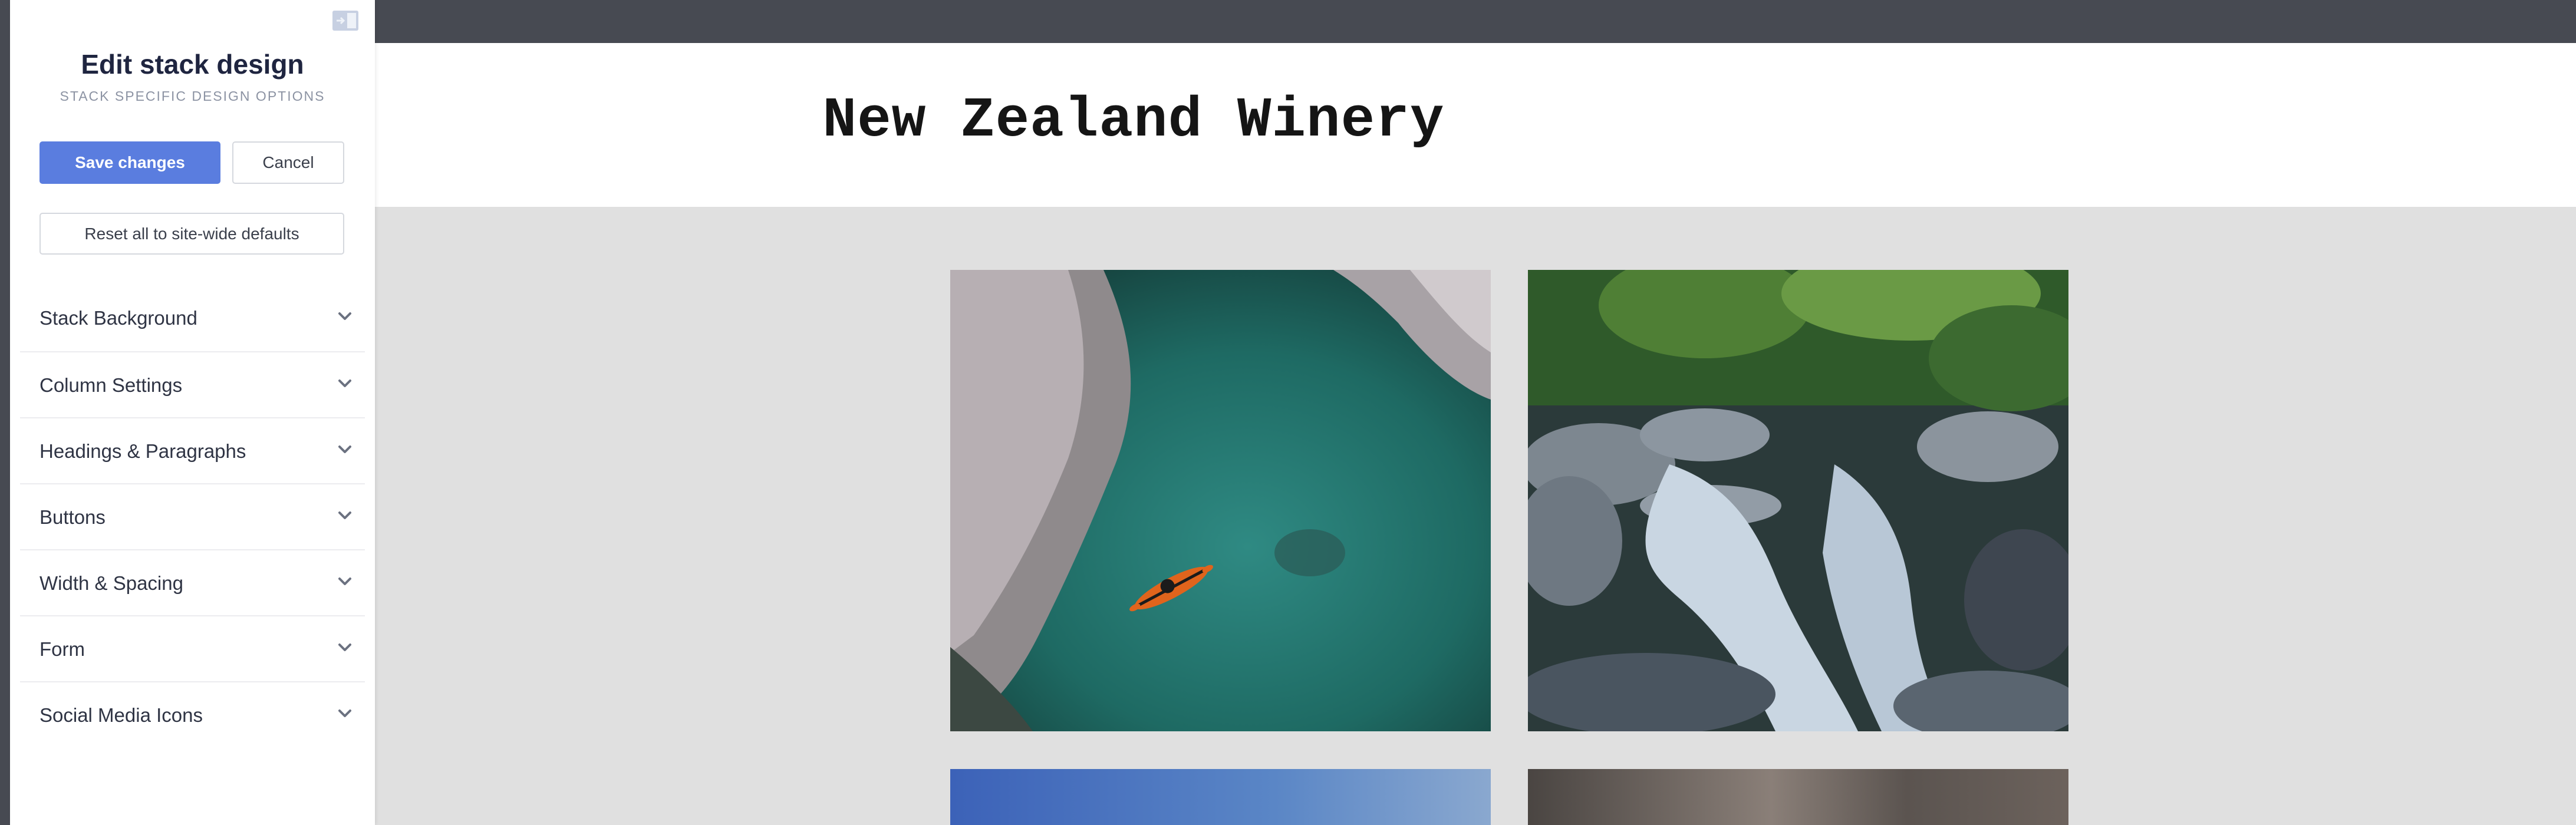 The width and height of the screenshot is (2576, 825). I want to click on save-changes-button: Save changes, so click(129, 162).